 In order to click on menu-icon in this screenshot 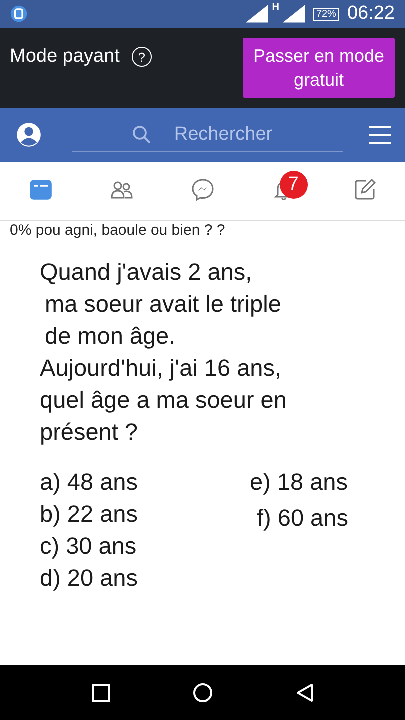, I will do `click(380, 135)`.